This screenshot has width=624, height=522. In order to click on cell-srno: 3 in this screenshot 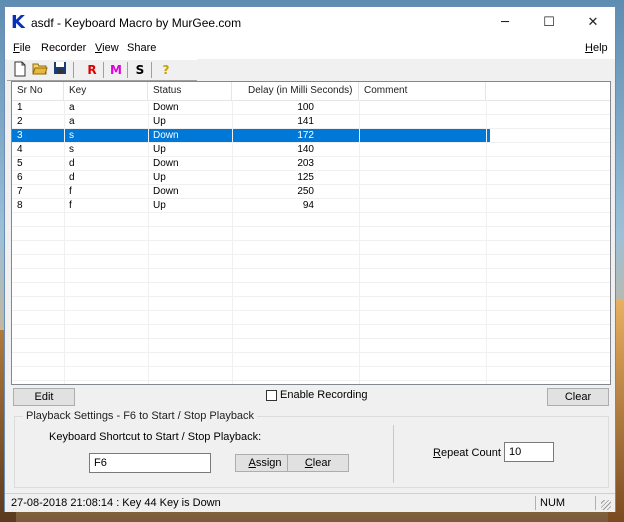, I will do `click(20, 135)`.